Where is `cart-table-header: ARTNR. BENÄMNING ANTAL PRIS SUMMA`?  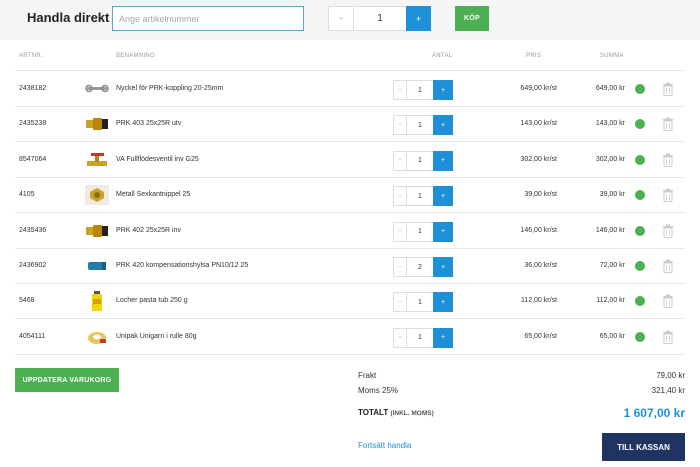 cart-table-header: ARTNR. BENÄMNING ANTAL PRIS SUMMA is located at coordinates (350, 56).